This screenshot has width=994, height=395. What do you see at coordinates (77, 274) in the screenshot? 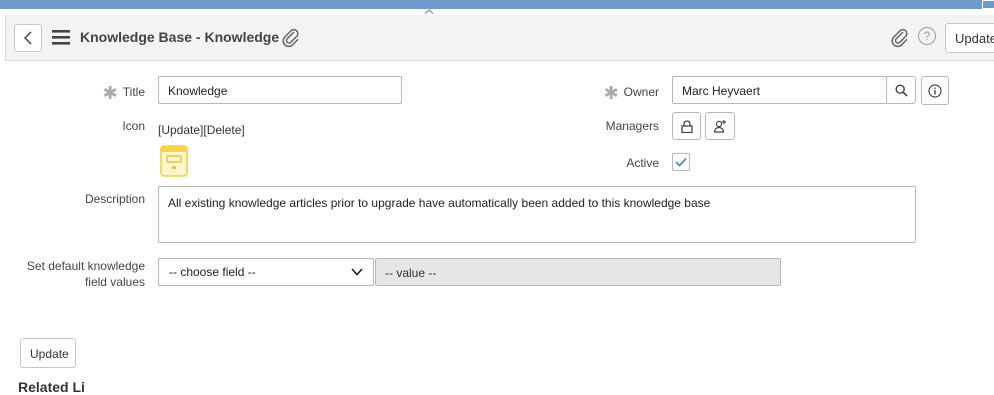
I see `default-field-values-label: Set default knowledge field values` at bounding box center [77, 274].